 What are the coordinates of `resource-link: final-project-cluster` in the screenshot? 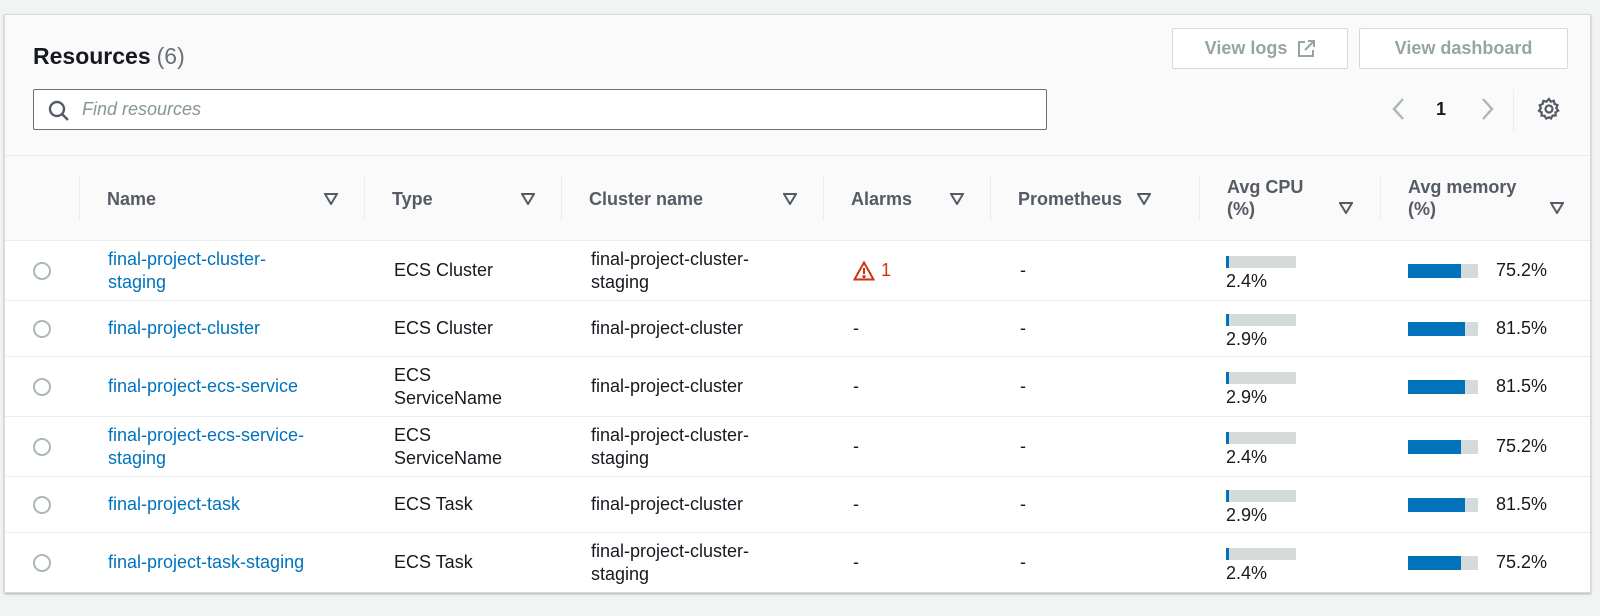 It's located at (184, 328).